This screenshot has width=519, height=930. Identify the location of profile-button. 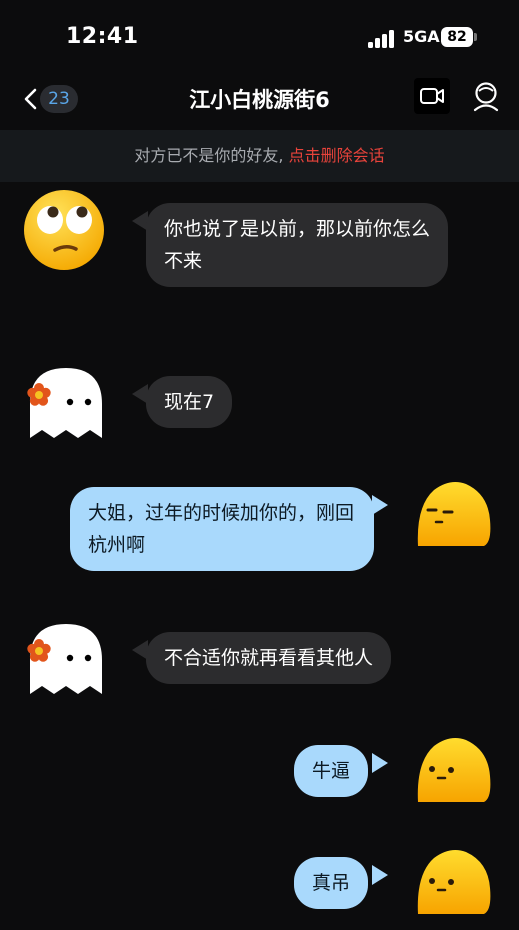
(486, 96).